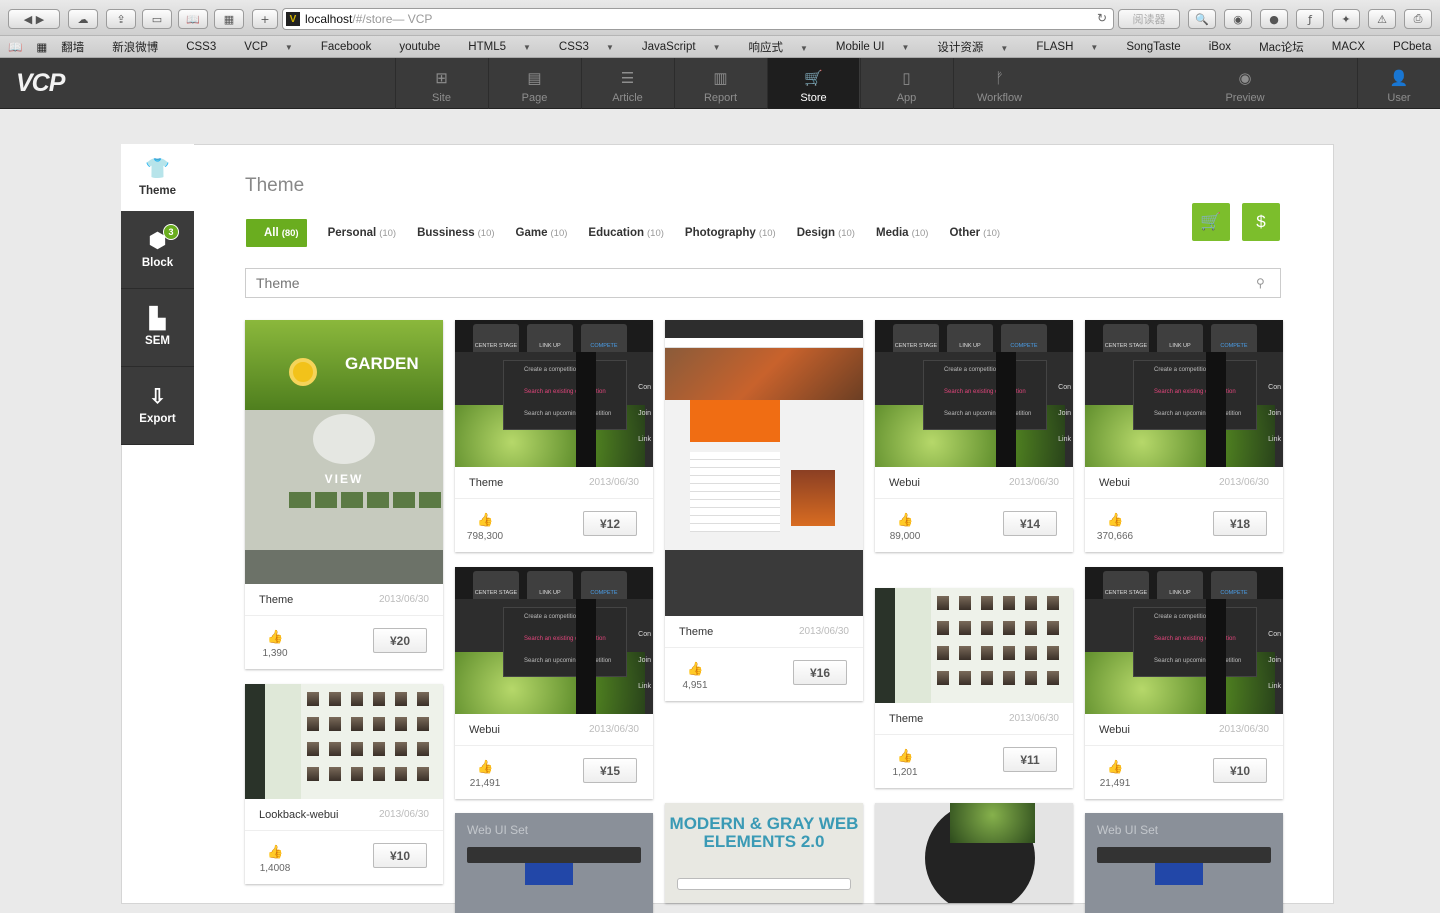 The height and width of the screenshot is (913, 1440). Describe the element at coordinates (142, 47) in the screenshot. I see `bookmark-item: 新浪微博` at that location.